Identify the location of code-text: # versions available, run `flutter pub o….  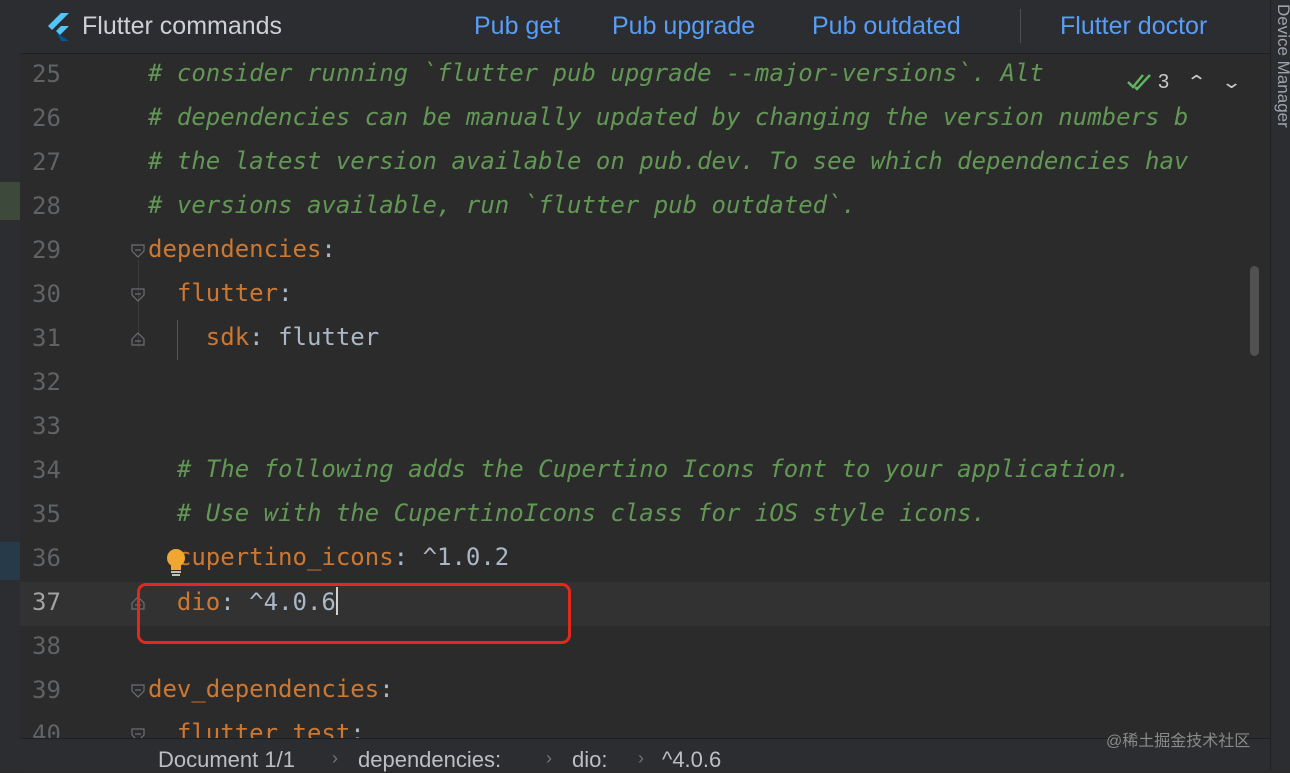
(502, 205).